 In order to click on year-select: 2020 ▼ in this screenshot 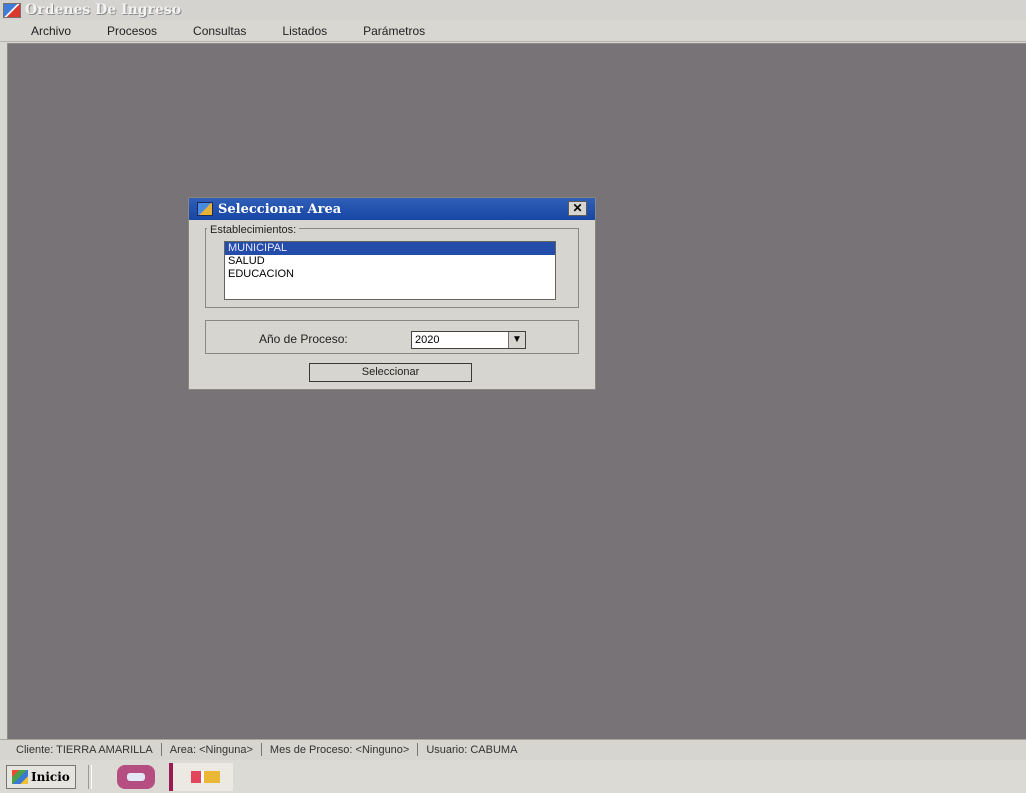, I will do `click(468, 340)`.